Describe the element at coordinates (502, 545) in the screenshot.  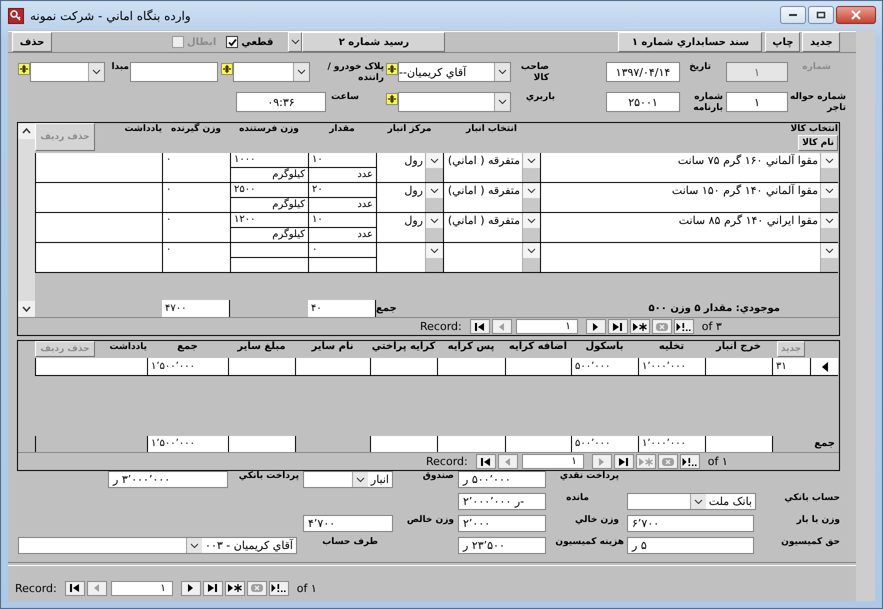
I see `commission-cost-field: ۲۳٬۵۰۰ ر` at that location.